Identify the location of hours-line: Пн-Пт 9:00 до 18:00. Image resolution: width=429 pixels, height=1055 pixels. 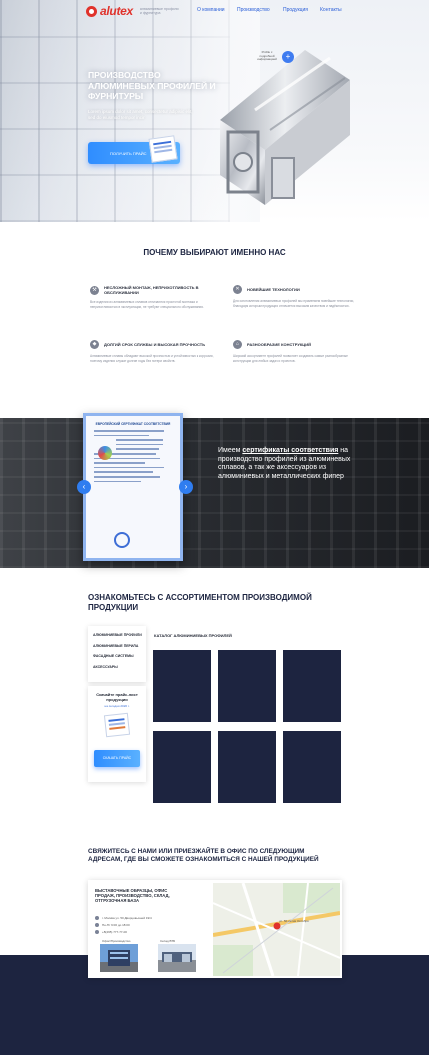
(112, 925).